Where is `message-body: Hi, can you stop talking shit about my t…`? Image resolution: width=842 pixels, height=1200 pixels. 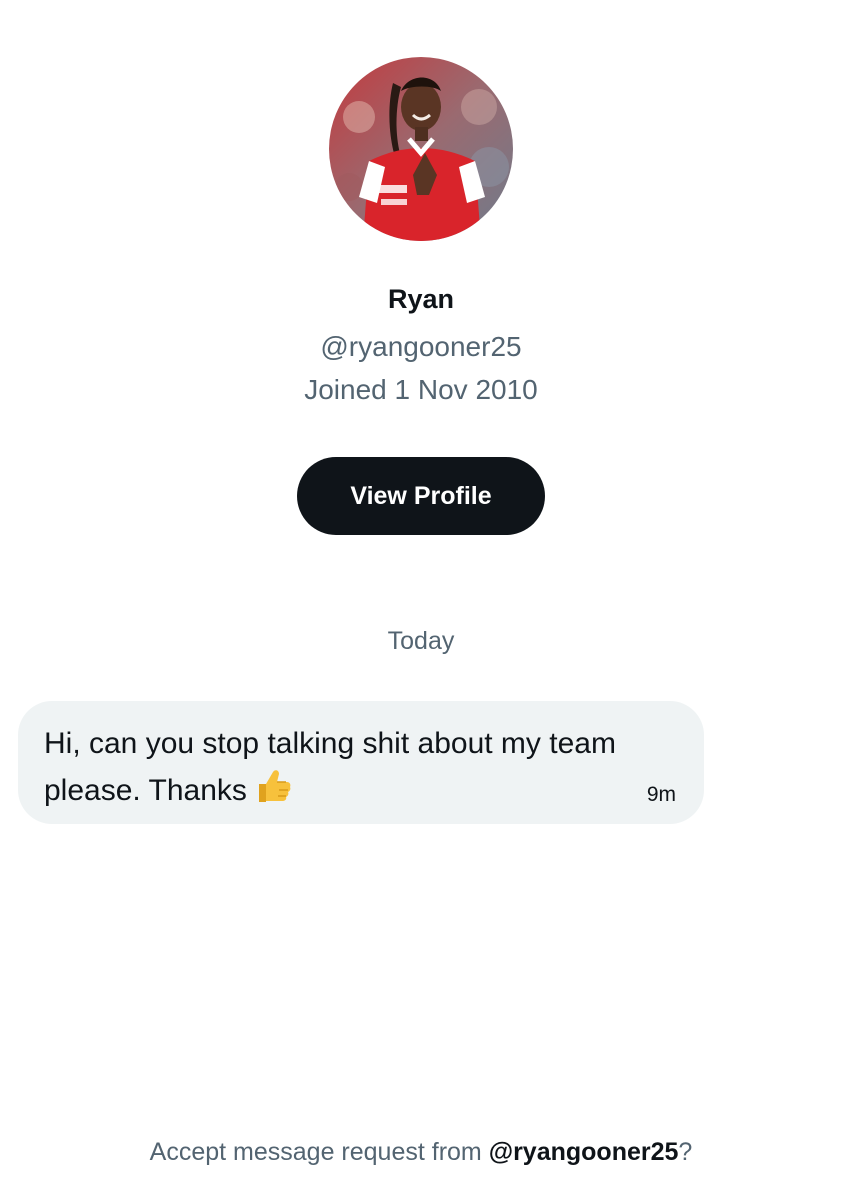
message-body: Hi, can you stop talking shit about my t… is located at coordinates (330, 767).